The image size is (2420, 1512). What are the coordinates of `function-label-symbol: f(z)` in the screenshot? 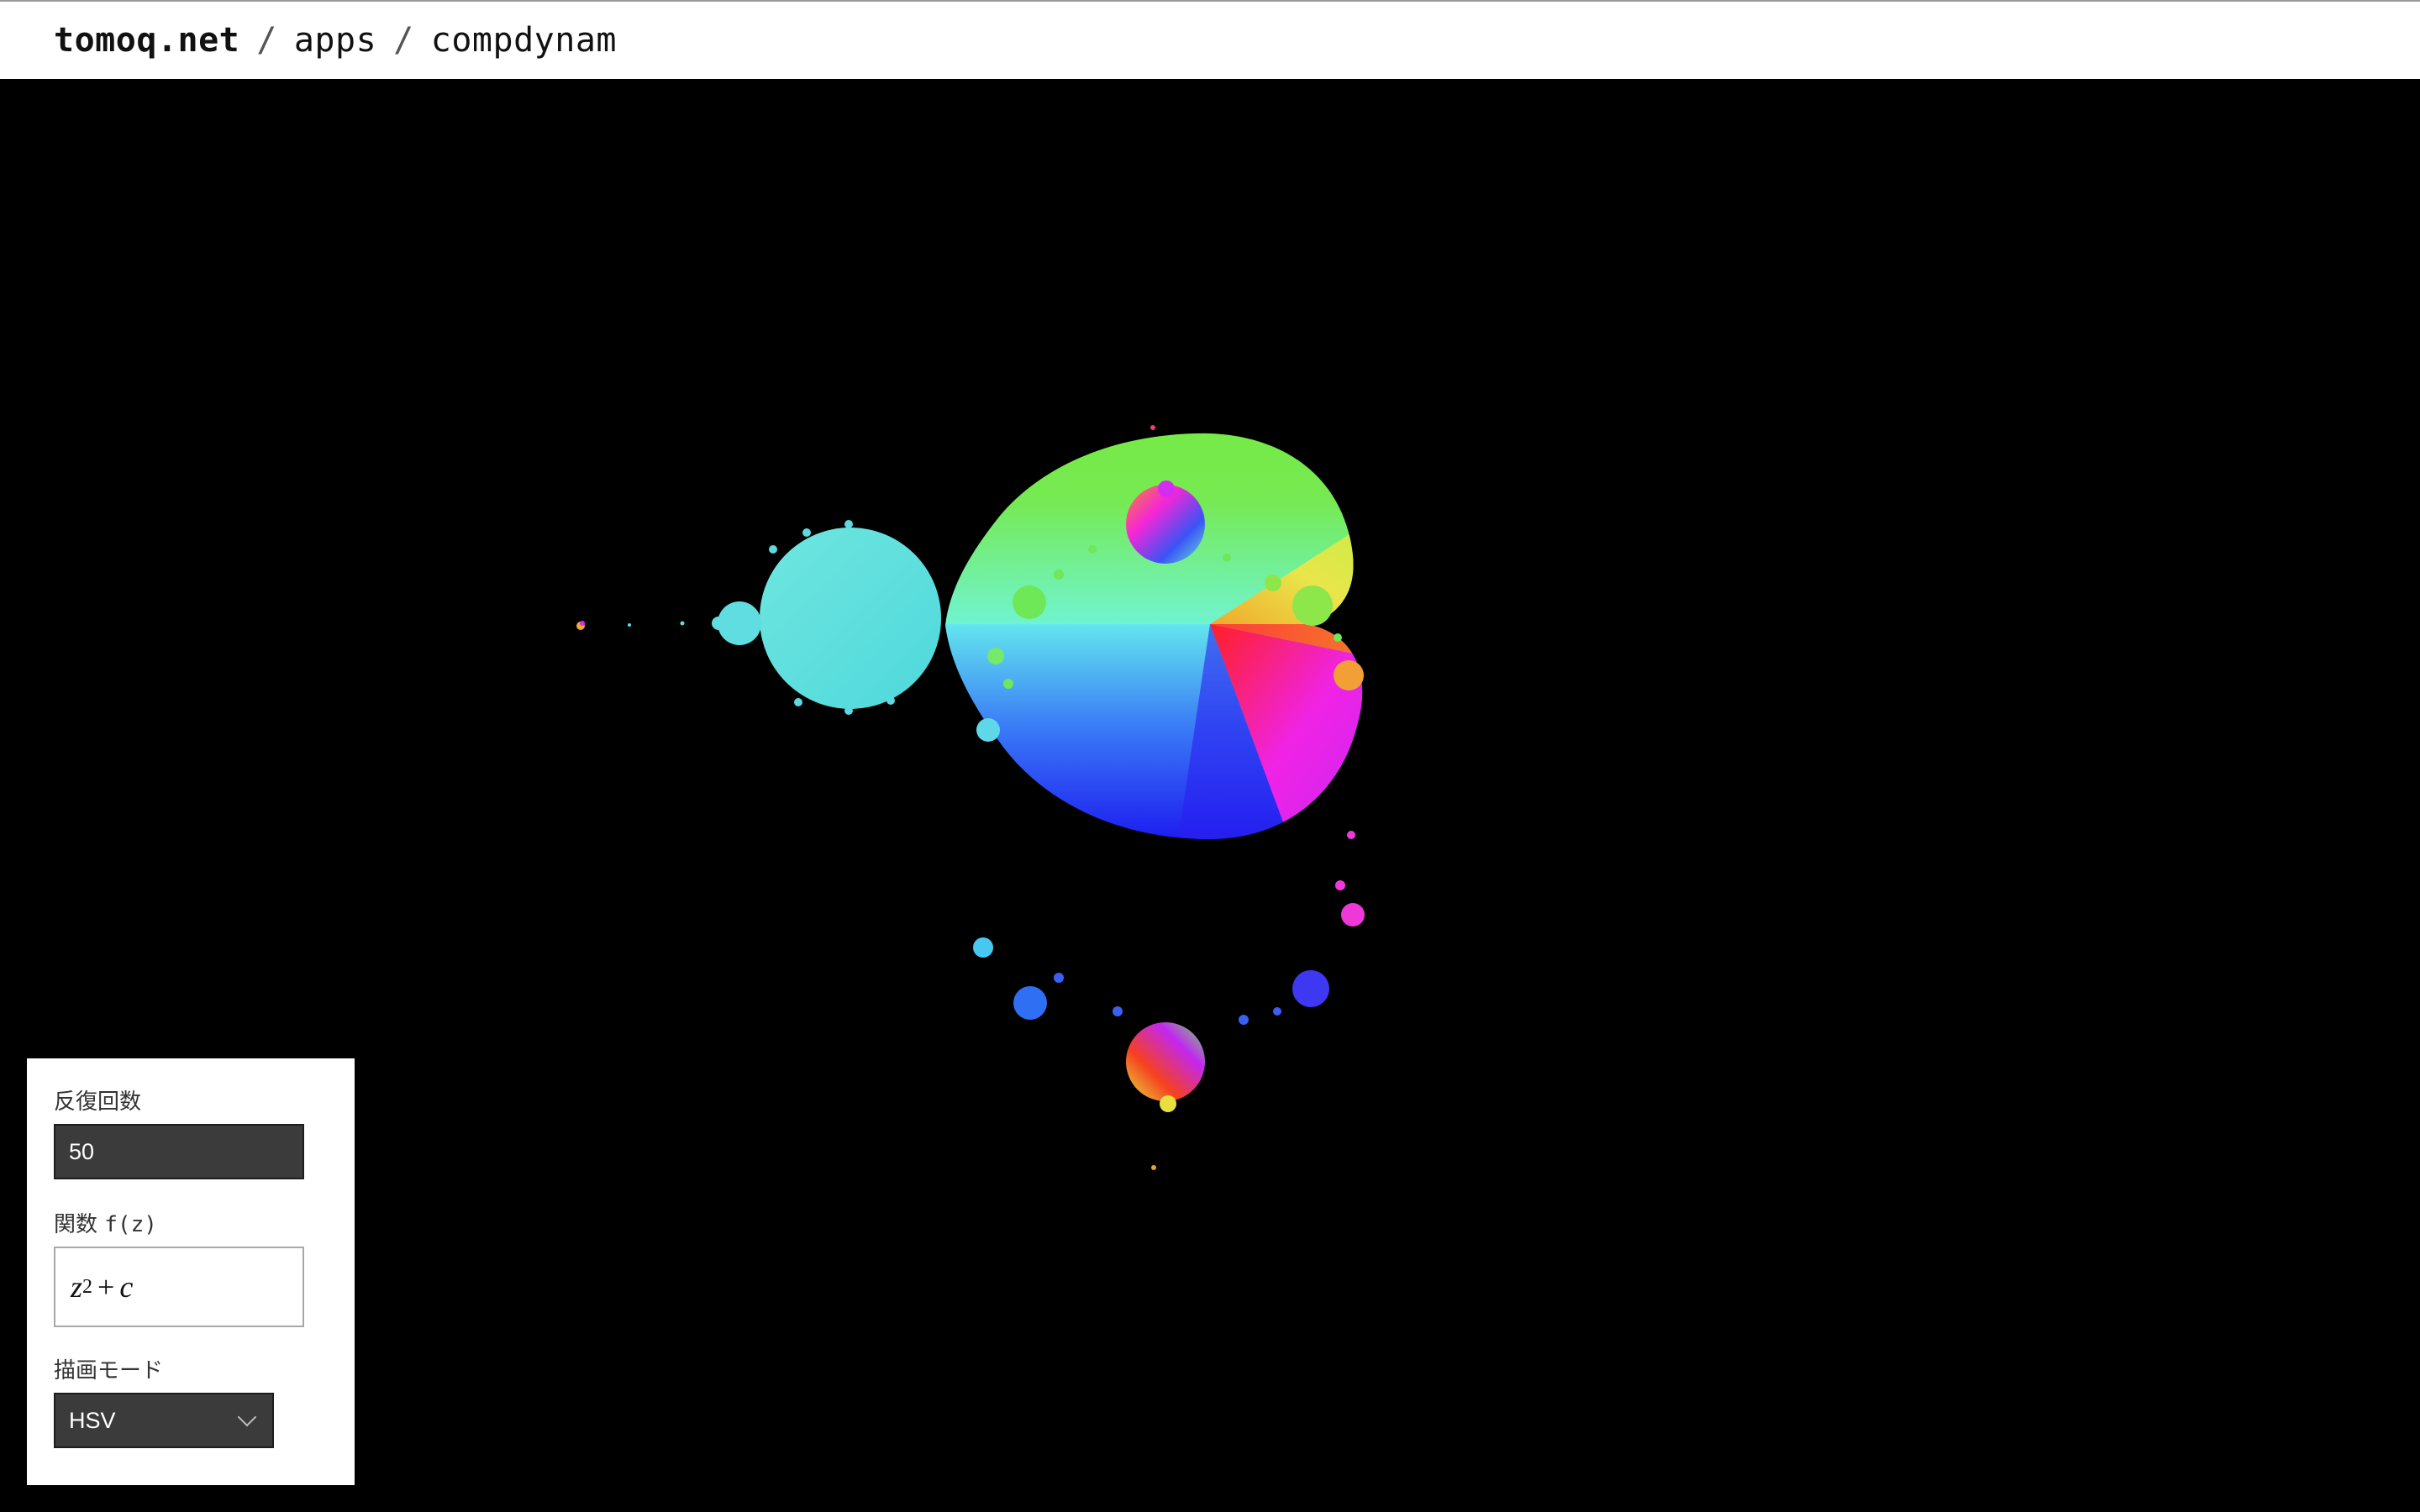 It's located at (130, 1224).